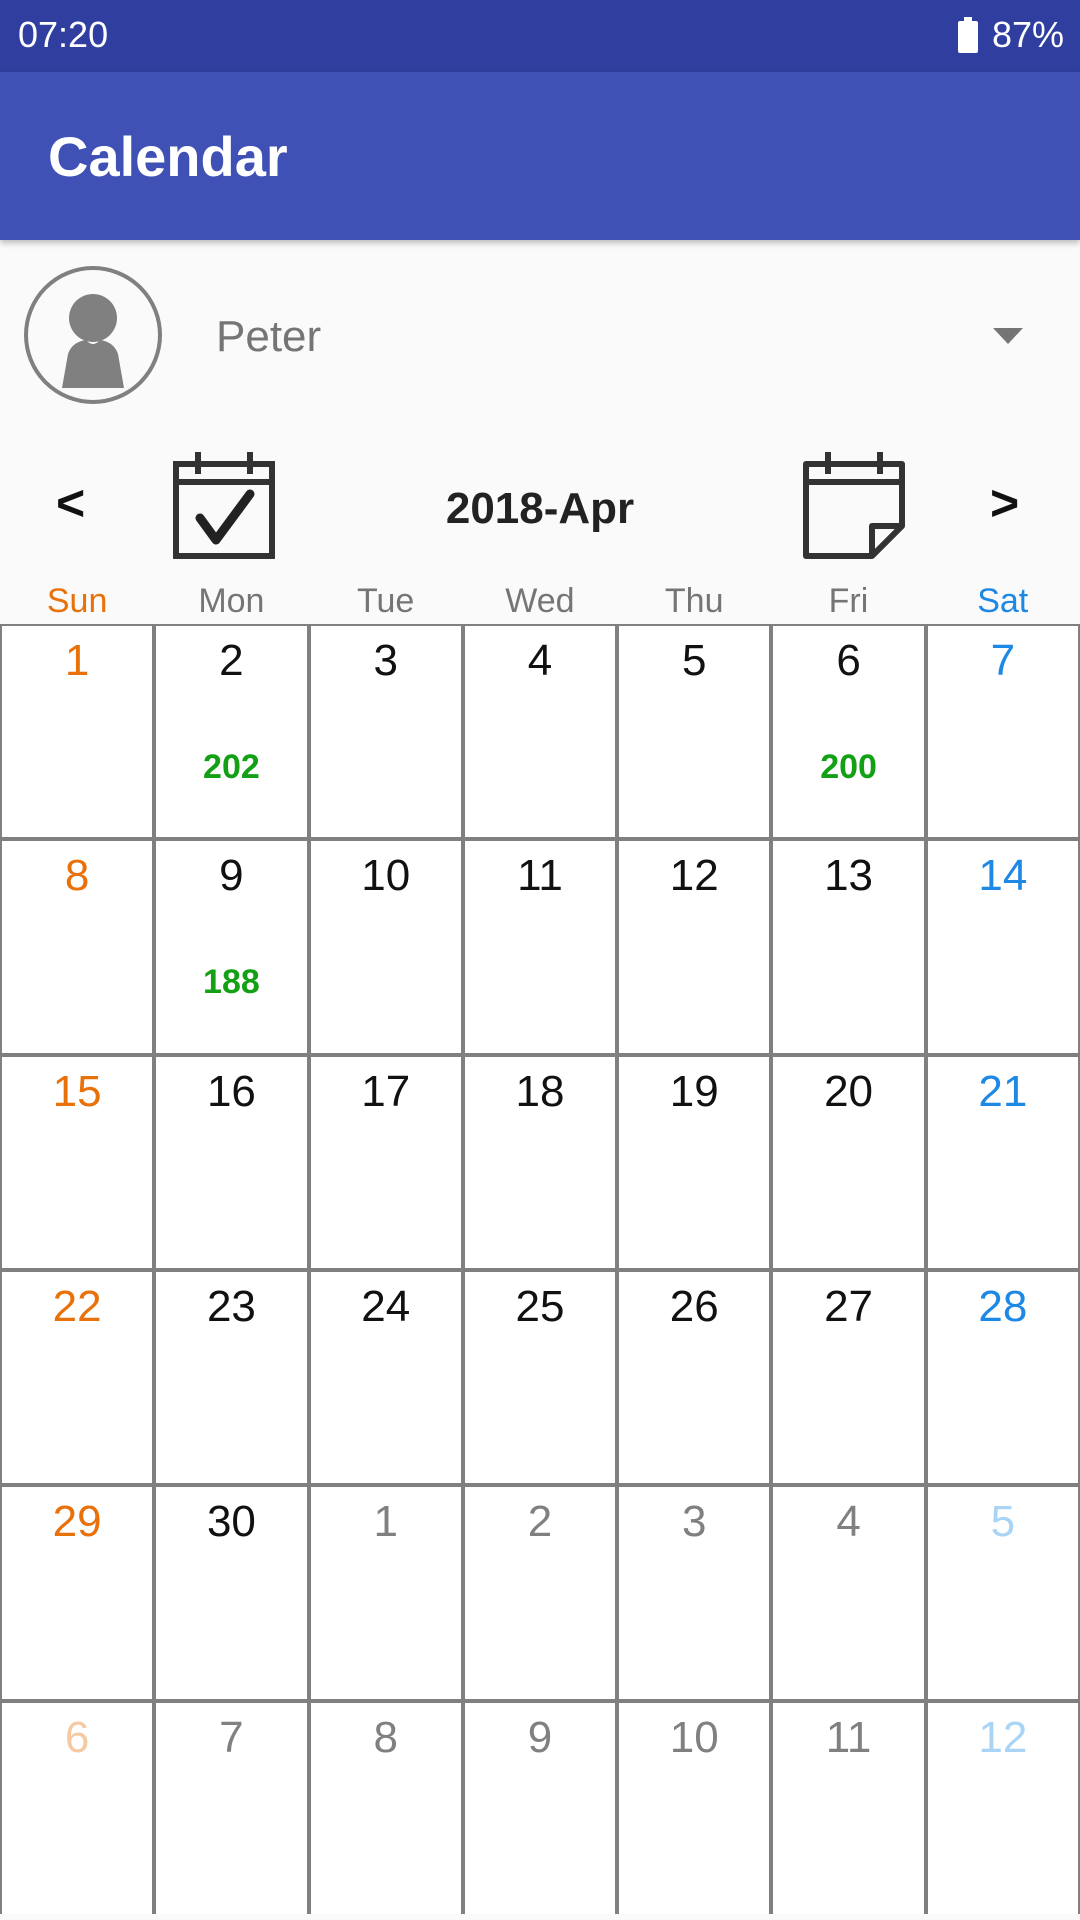 The width and height of the screenshot is (1080, 1920). I want to click on app-title: Calendar, so click(168, 156).